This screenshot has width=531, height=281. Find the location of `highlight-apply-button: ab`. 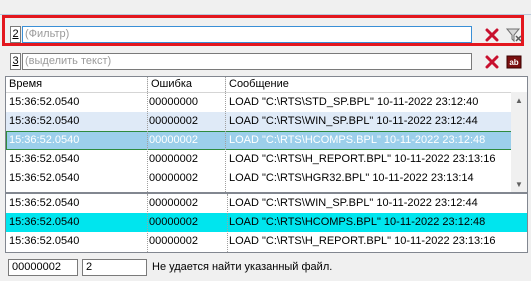

highlight-apply-button: ab is located at coordinates (513, 61).